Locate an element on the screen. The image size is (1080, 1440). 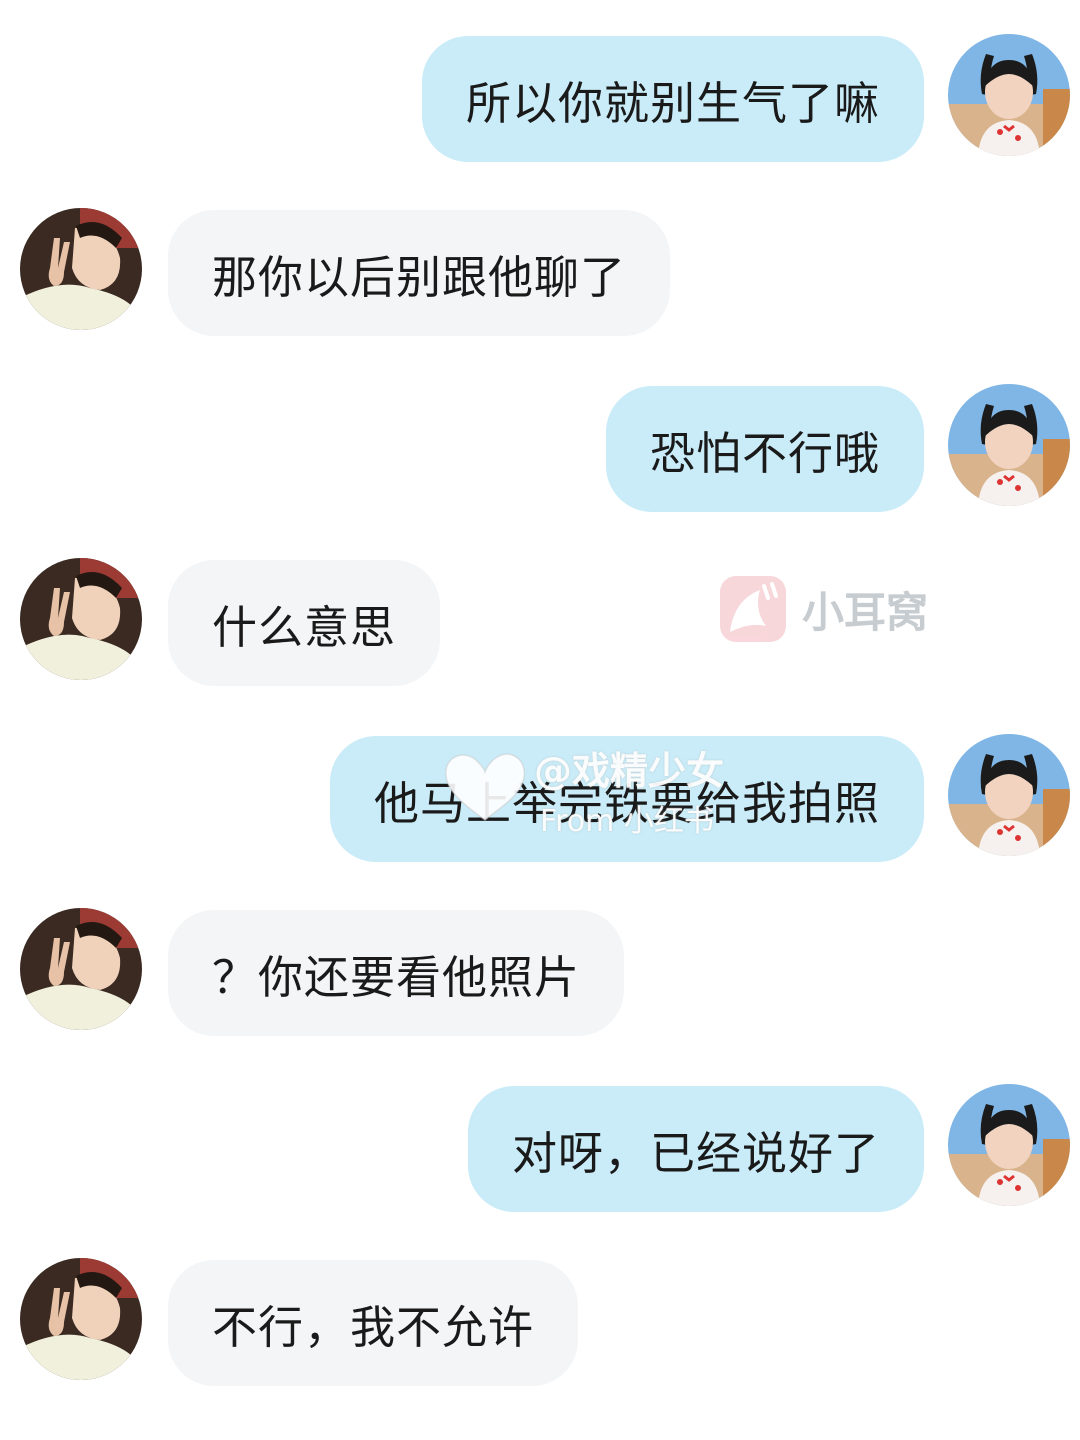
message-row-received: 不行，我不允许 is located at coordinates (540, 1324).